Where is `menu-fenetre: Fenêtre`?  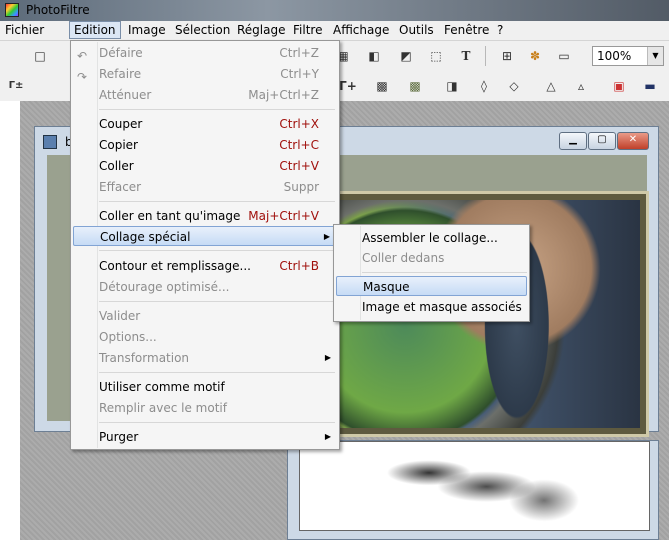
menu-fenetre: Fenêtre is located at coordinates (466, 30).